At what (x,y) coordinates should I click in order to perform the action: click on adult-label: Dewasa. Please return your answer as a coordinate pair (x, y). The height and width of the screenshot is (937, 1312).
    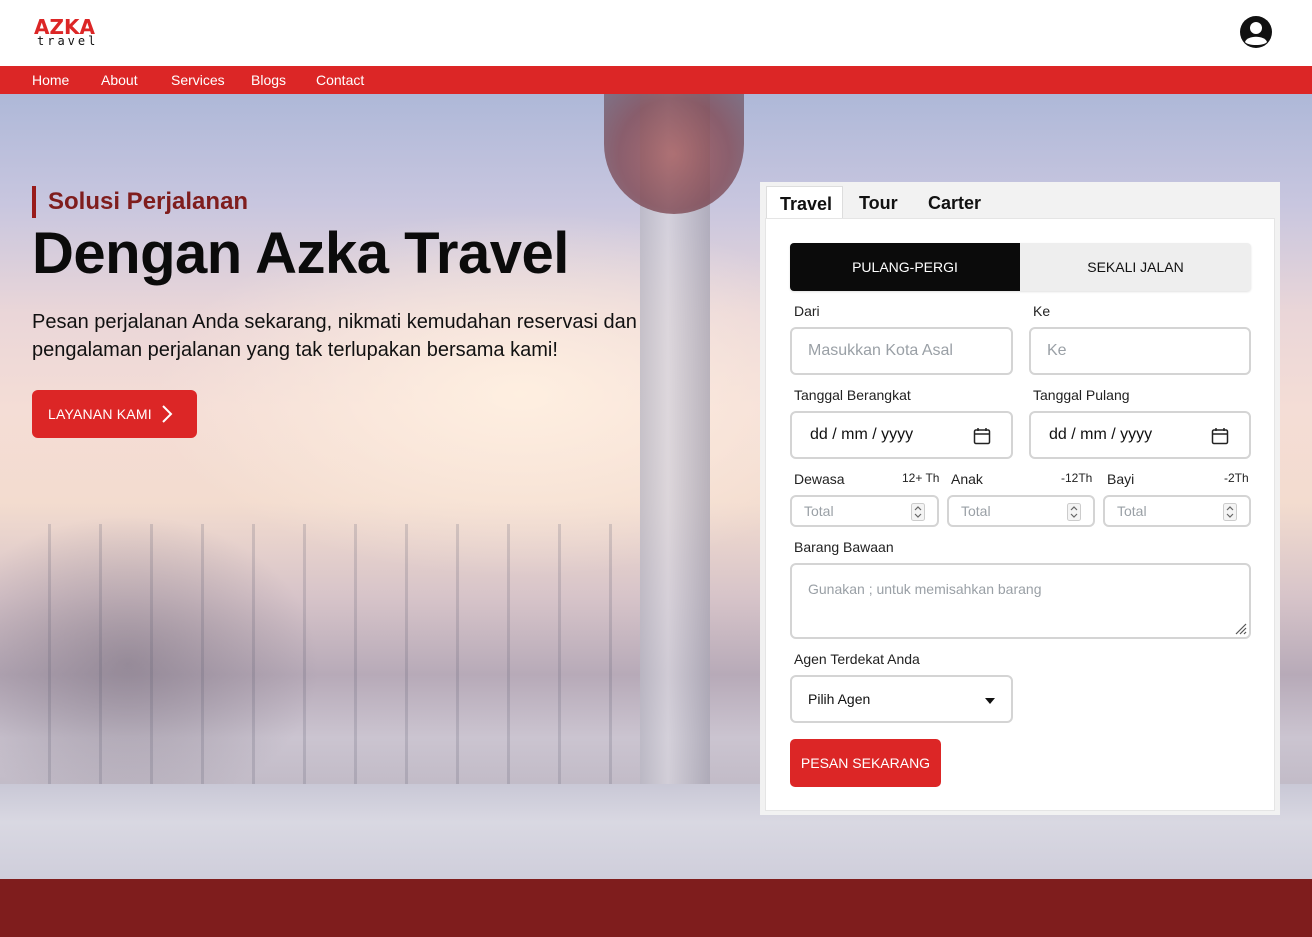
    Looking at the image, I should click on (819, 479).